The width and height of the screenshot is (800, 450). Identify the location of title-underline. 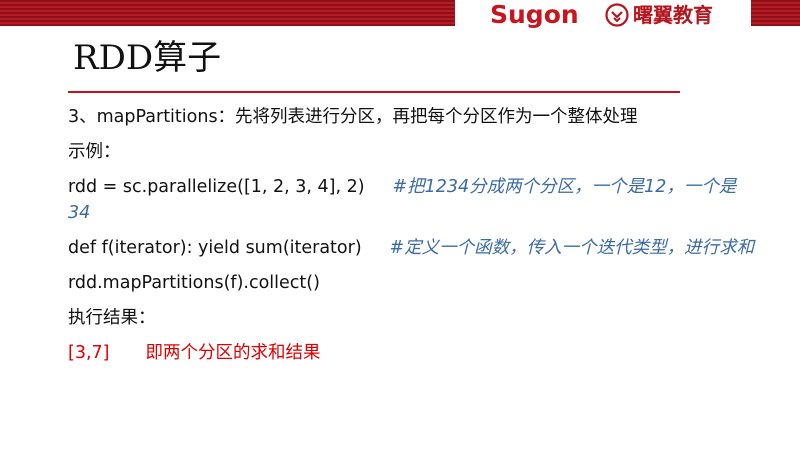
(374, 92).